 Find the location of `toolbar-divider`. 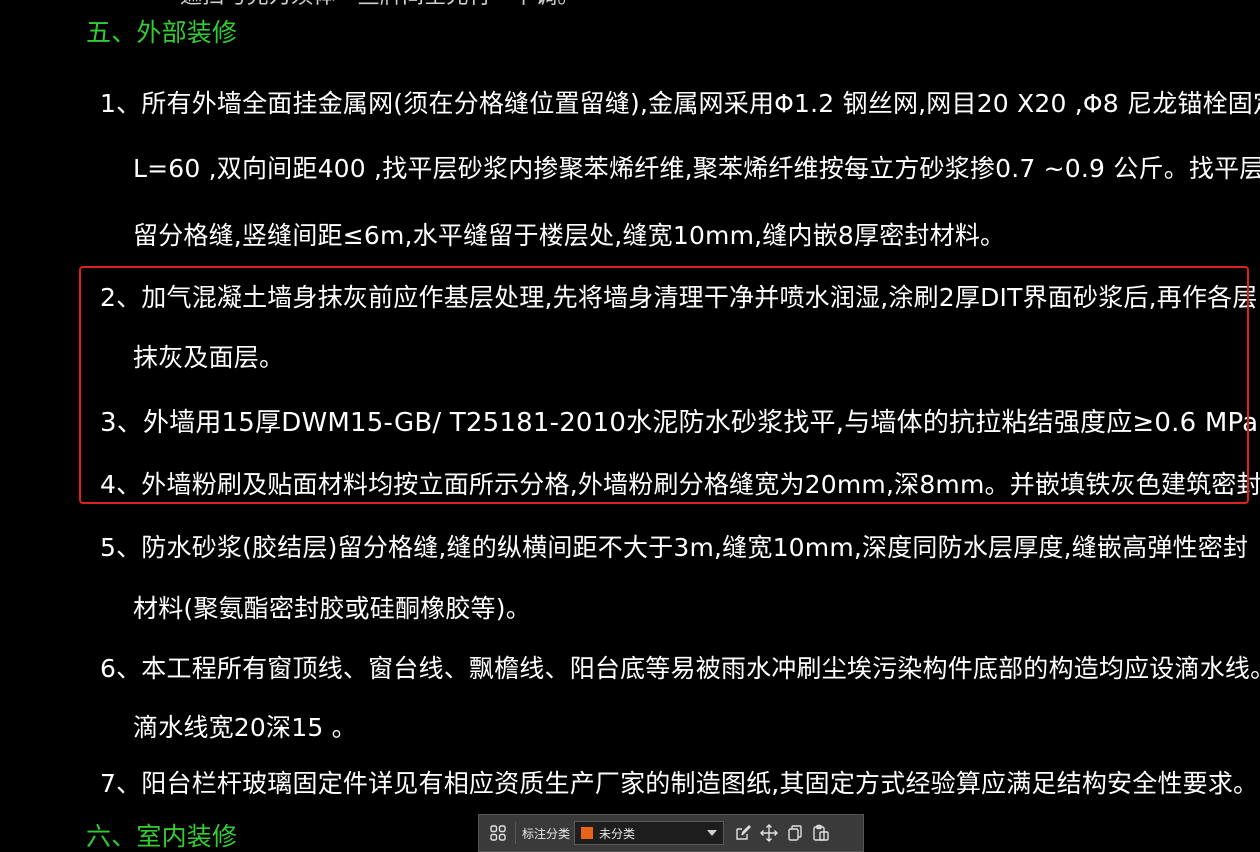

toolbar-divider is located at coordinates (515, 833).